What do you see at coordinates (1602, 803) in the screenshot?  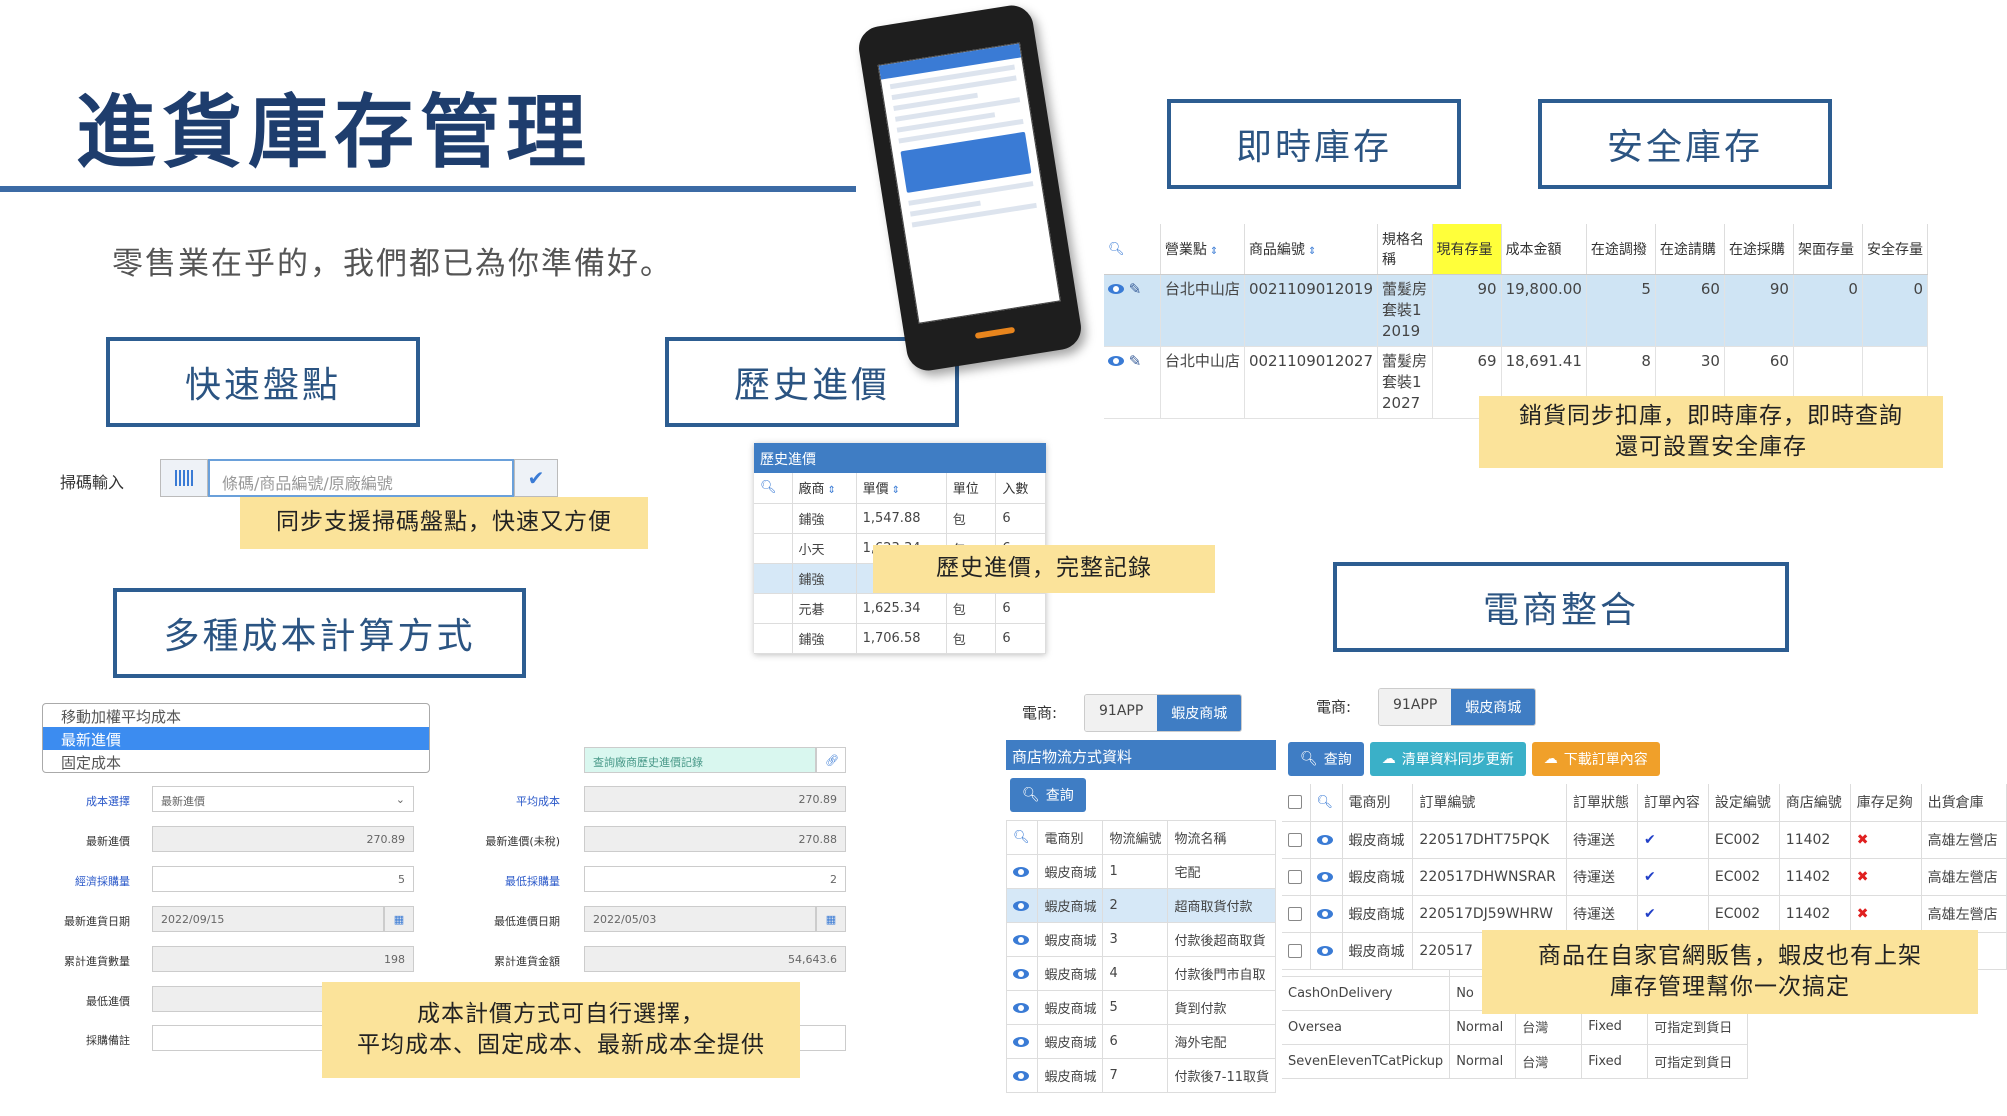 I see `col-order-status: 訂單狀態` at bounding box center [1602, 803].